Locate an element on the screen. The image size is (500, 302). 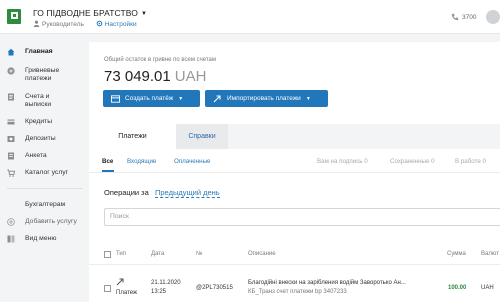
settings-link: Настройки is located at coordinates (116, 24).